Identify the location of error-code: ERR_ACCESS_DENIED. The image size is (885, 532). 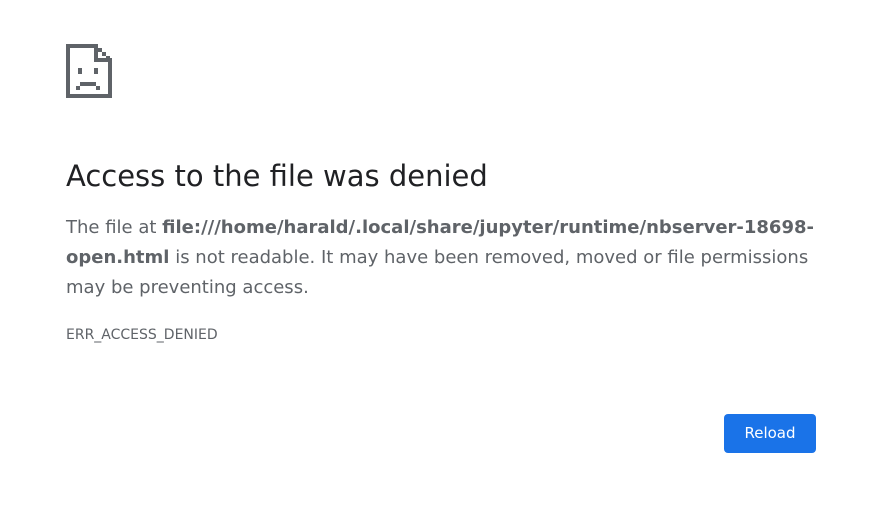
(142, 335).